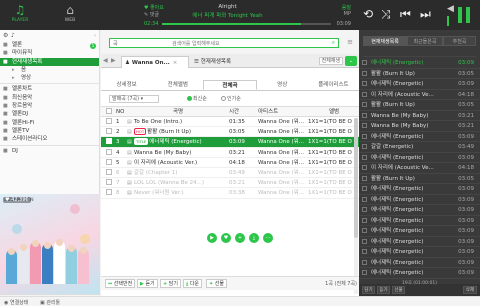  Describe the element at coordinates (356, 178) in the screenshot. I see `scroll-thumb` at that location.